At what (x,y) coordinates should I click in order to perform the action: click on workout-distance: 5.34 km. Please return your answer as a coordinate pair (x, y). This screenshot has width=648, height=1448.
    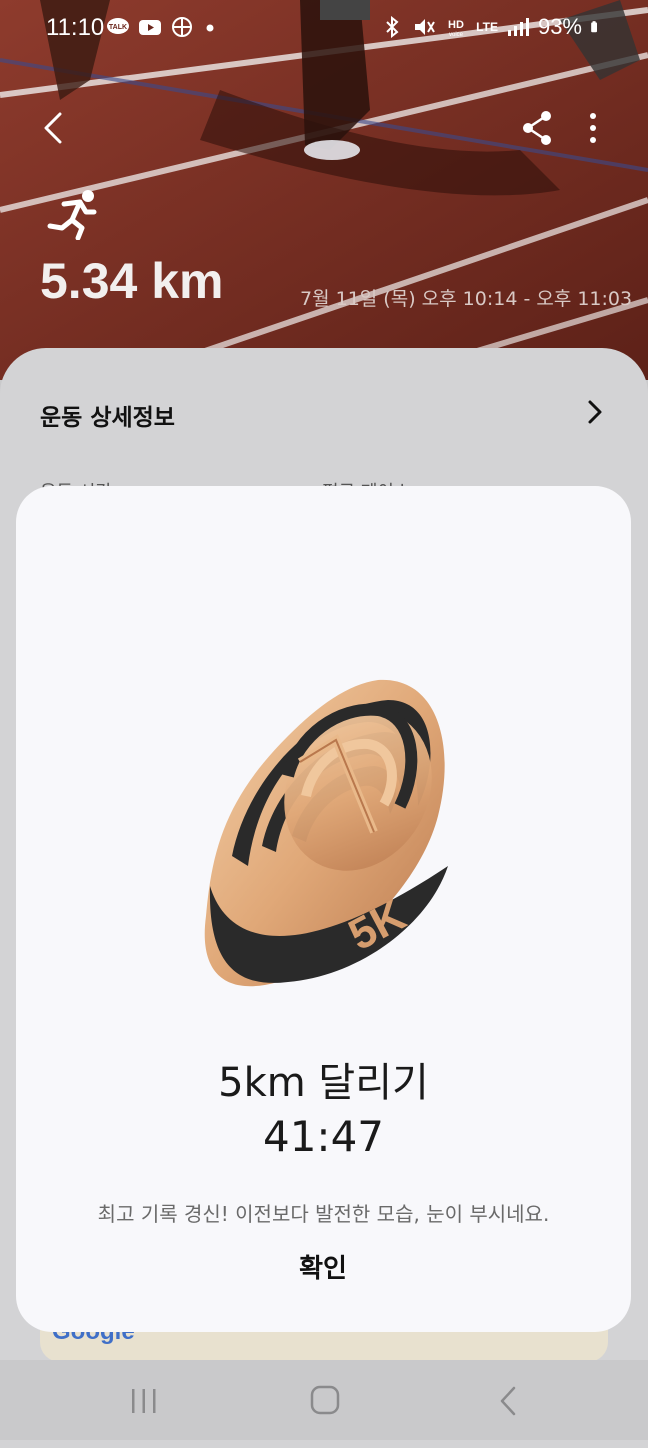
    Looking at the image, I should click on (132, 281).